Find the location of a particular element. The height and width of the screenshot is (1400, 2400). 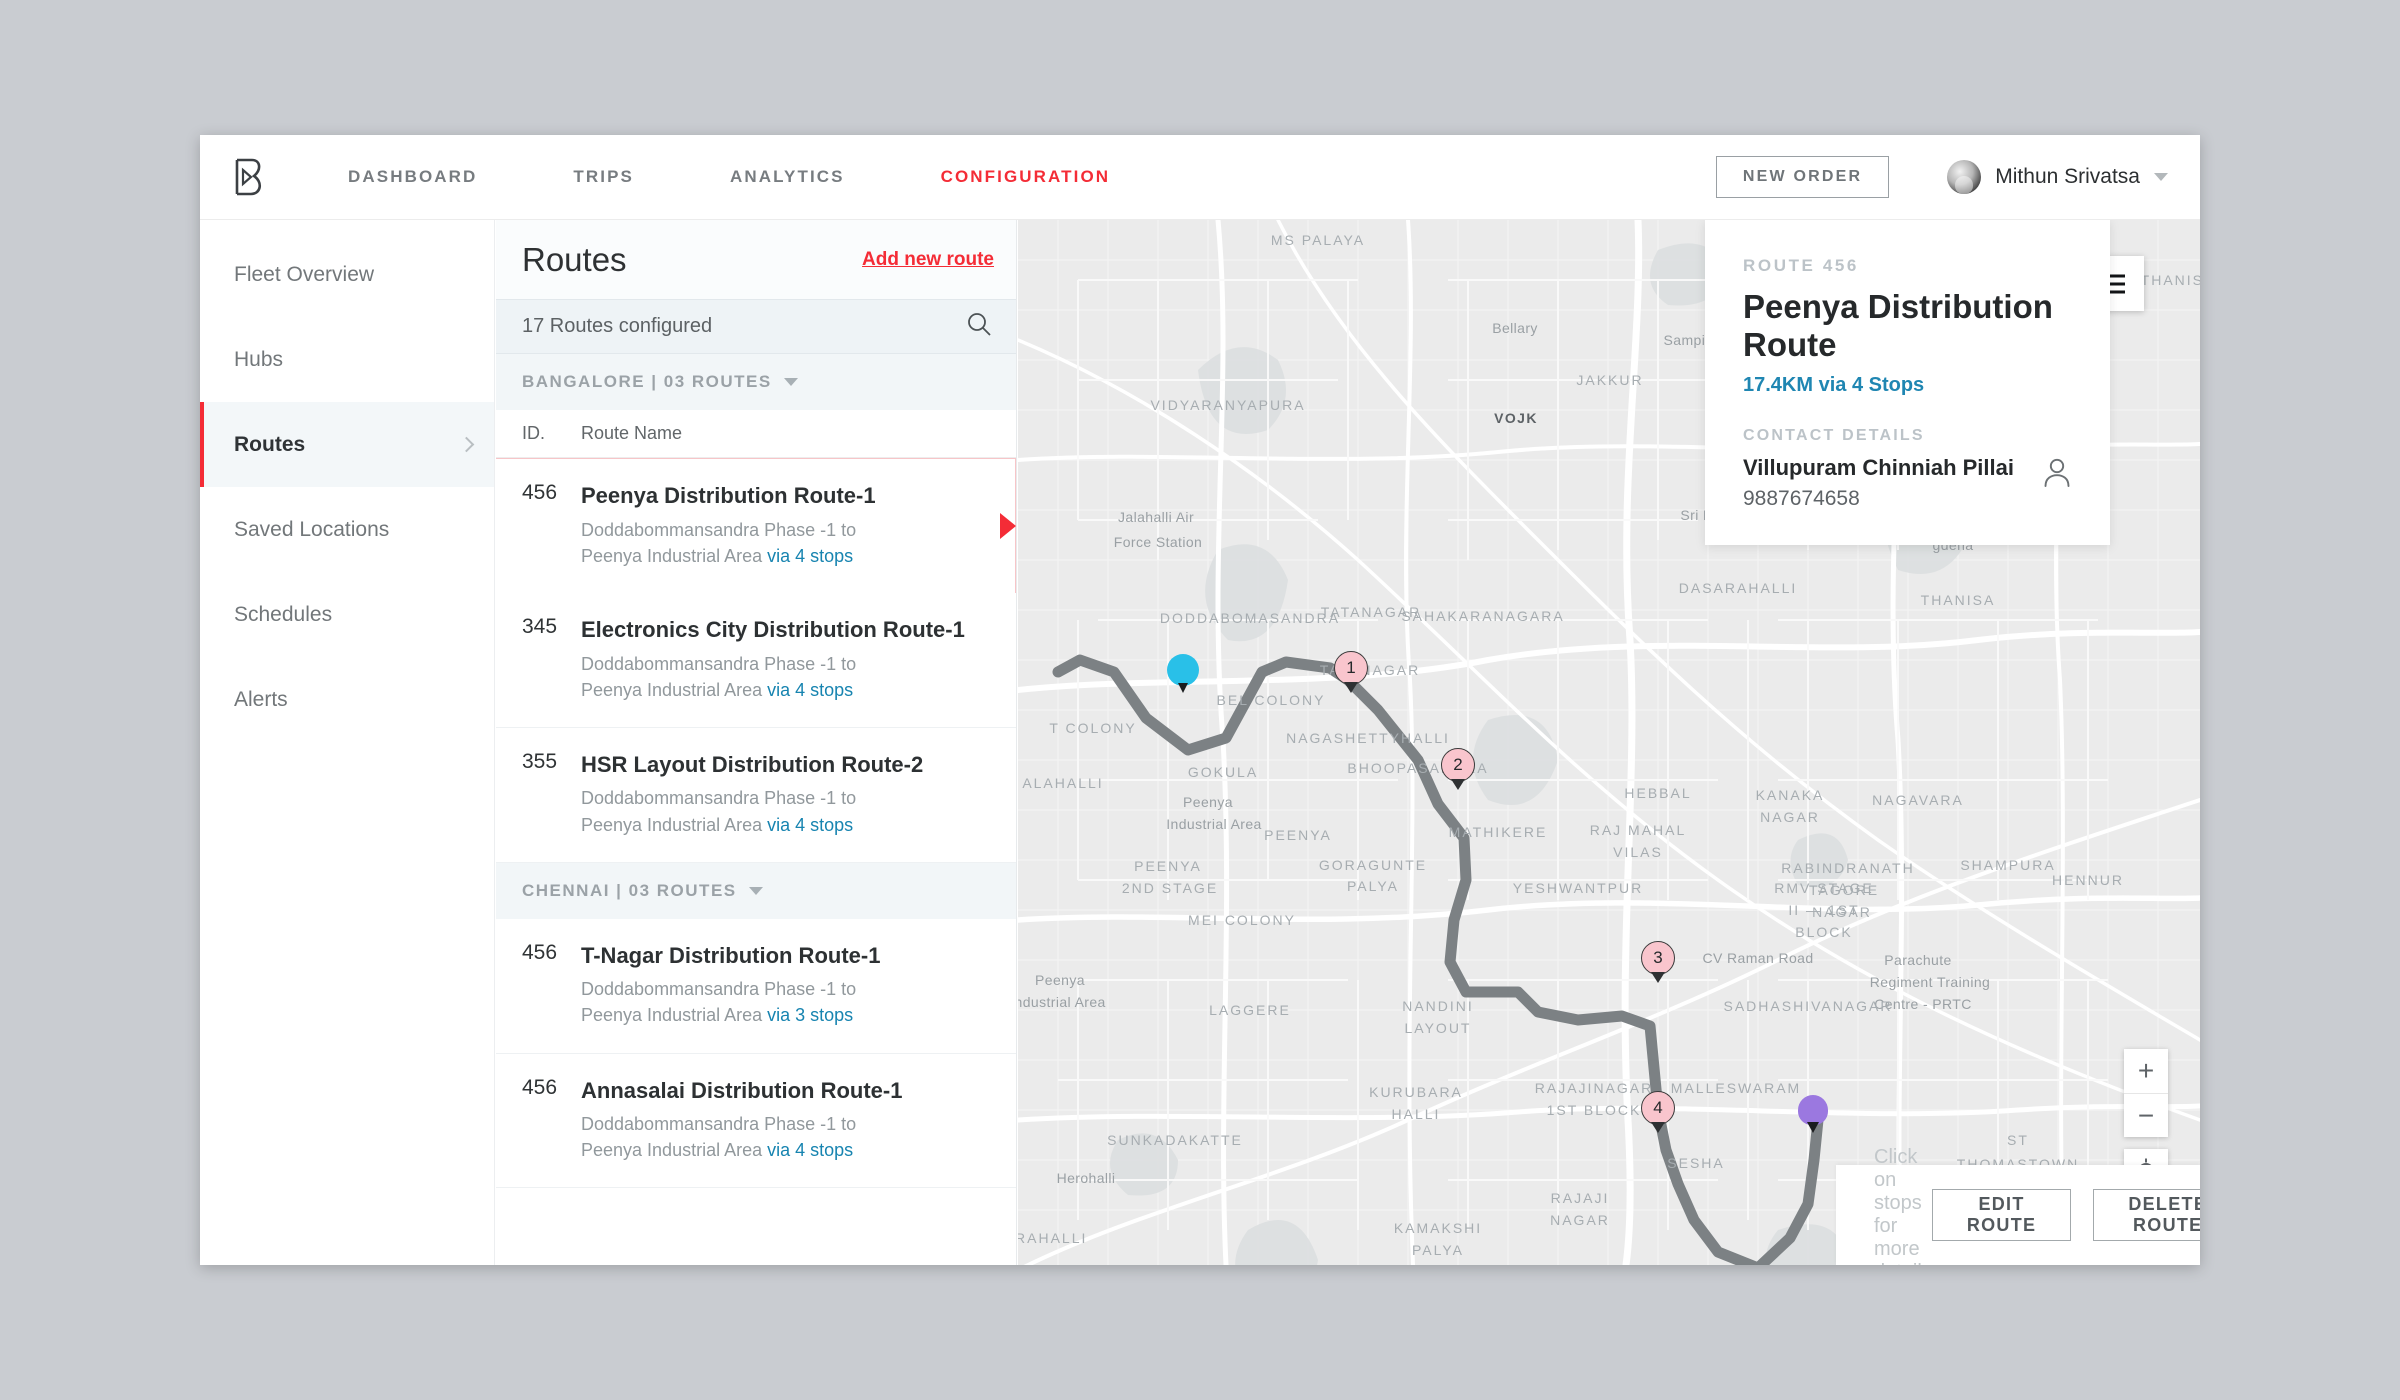

group-header-label: BANGALORE | 03 ROUTES is located at coordinates (647, 381).